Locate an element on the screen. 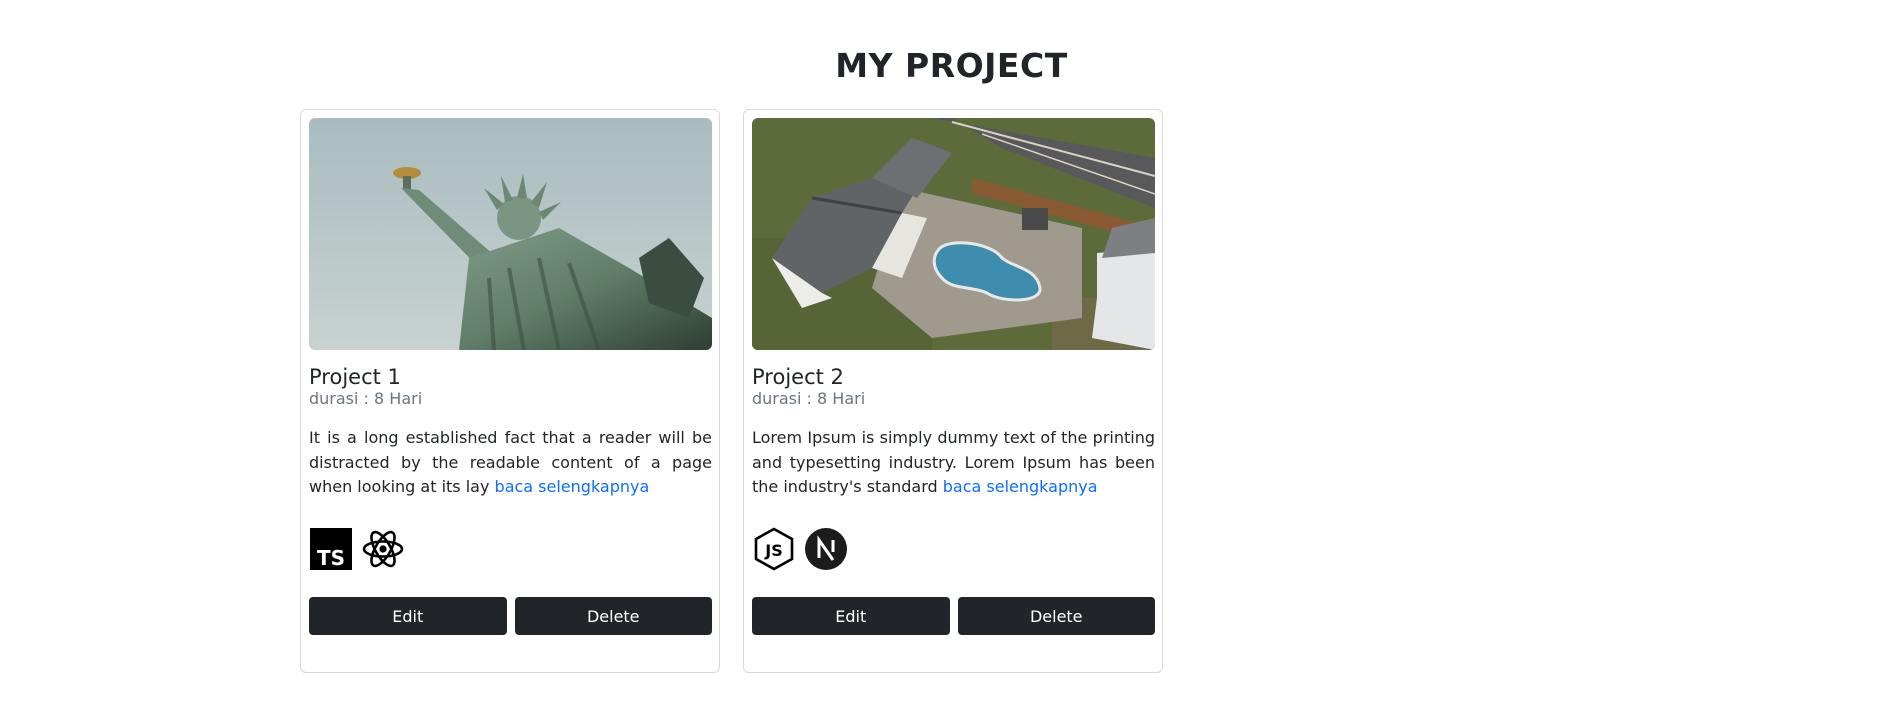  nodejs-icon: JS is located at coordinates (774, 549).